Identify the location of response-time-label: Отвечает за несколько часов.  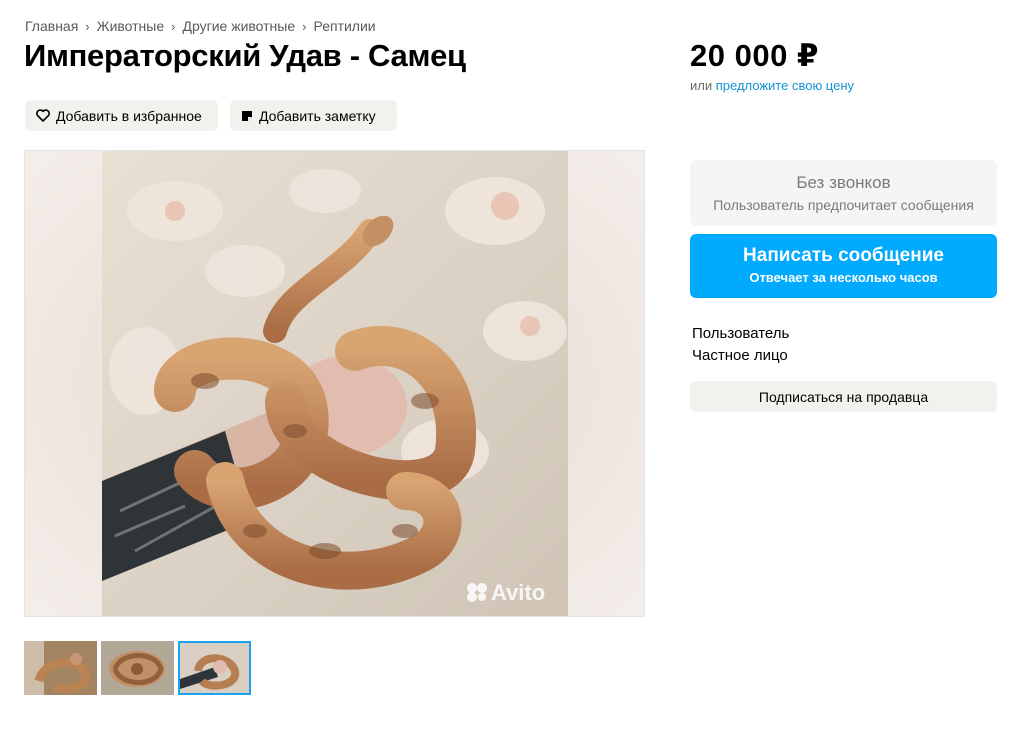
(843, 277).